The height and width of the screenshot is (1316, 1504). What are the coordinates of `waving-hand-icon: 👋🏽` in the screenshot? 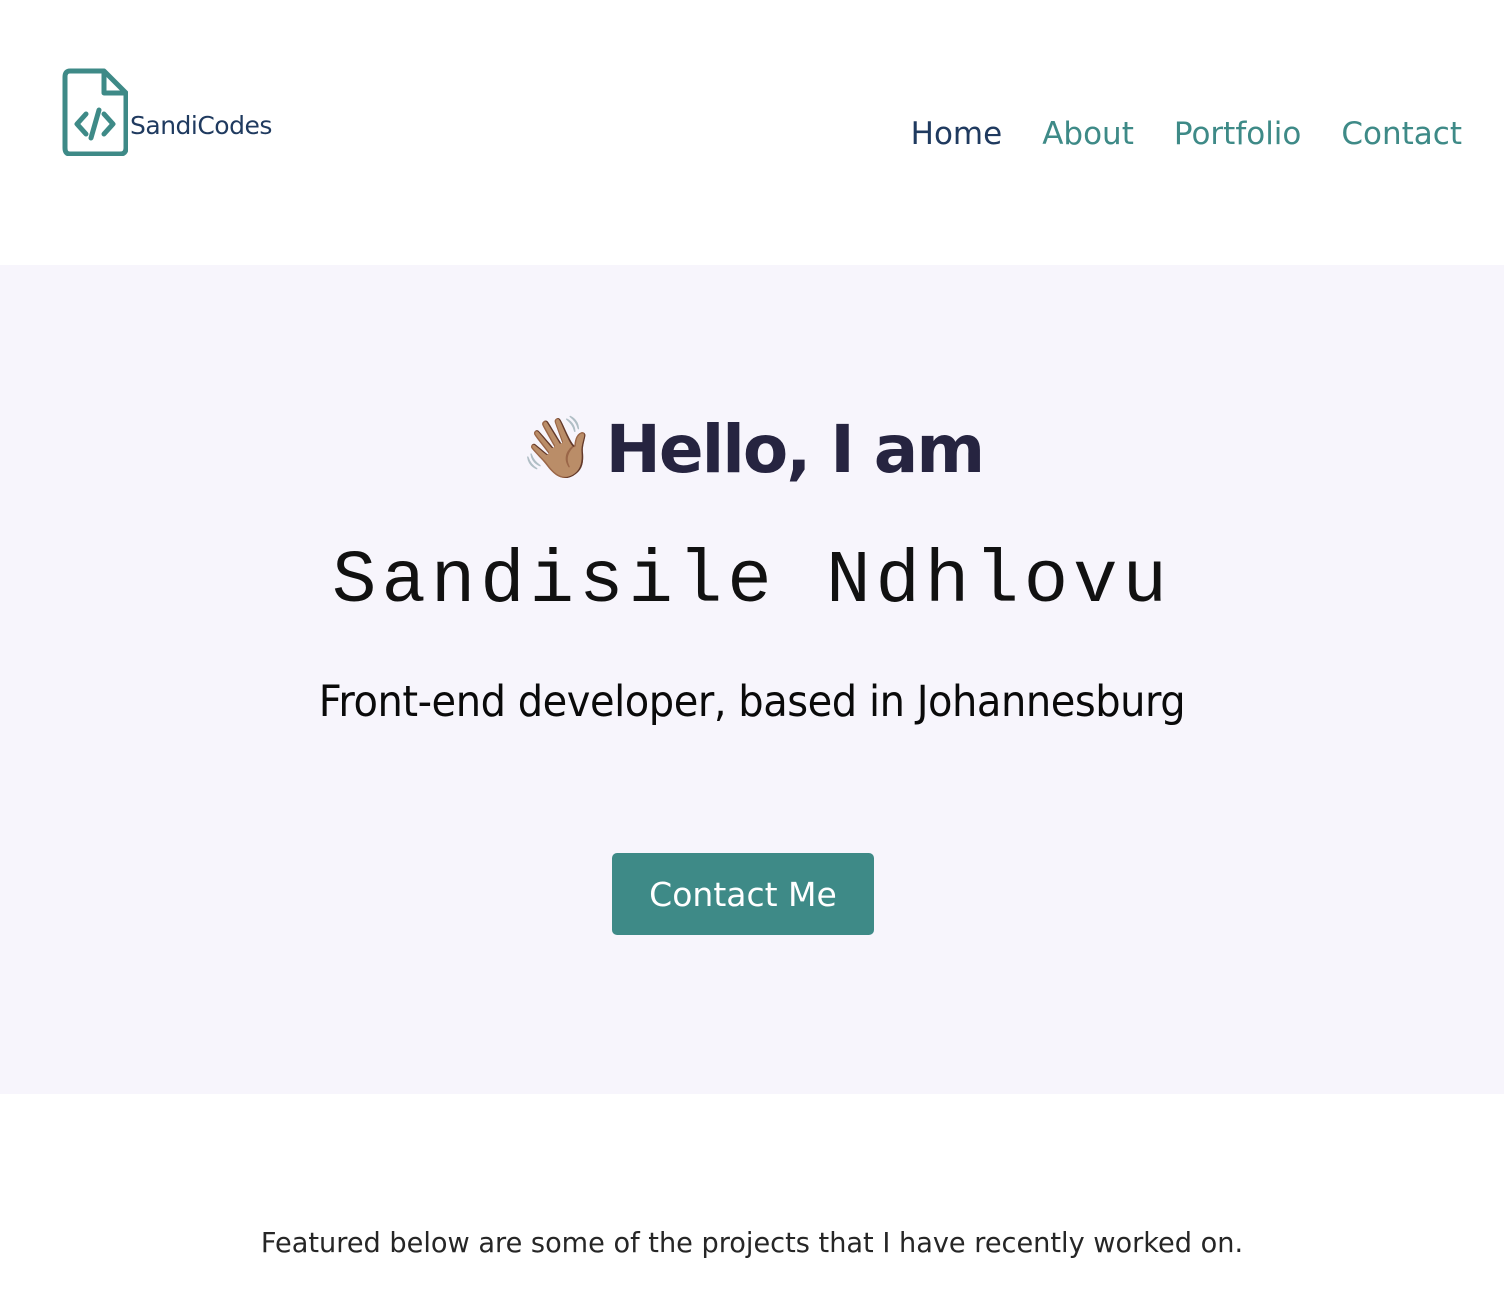 It's located at (558, 448).